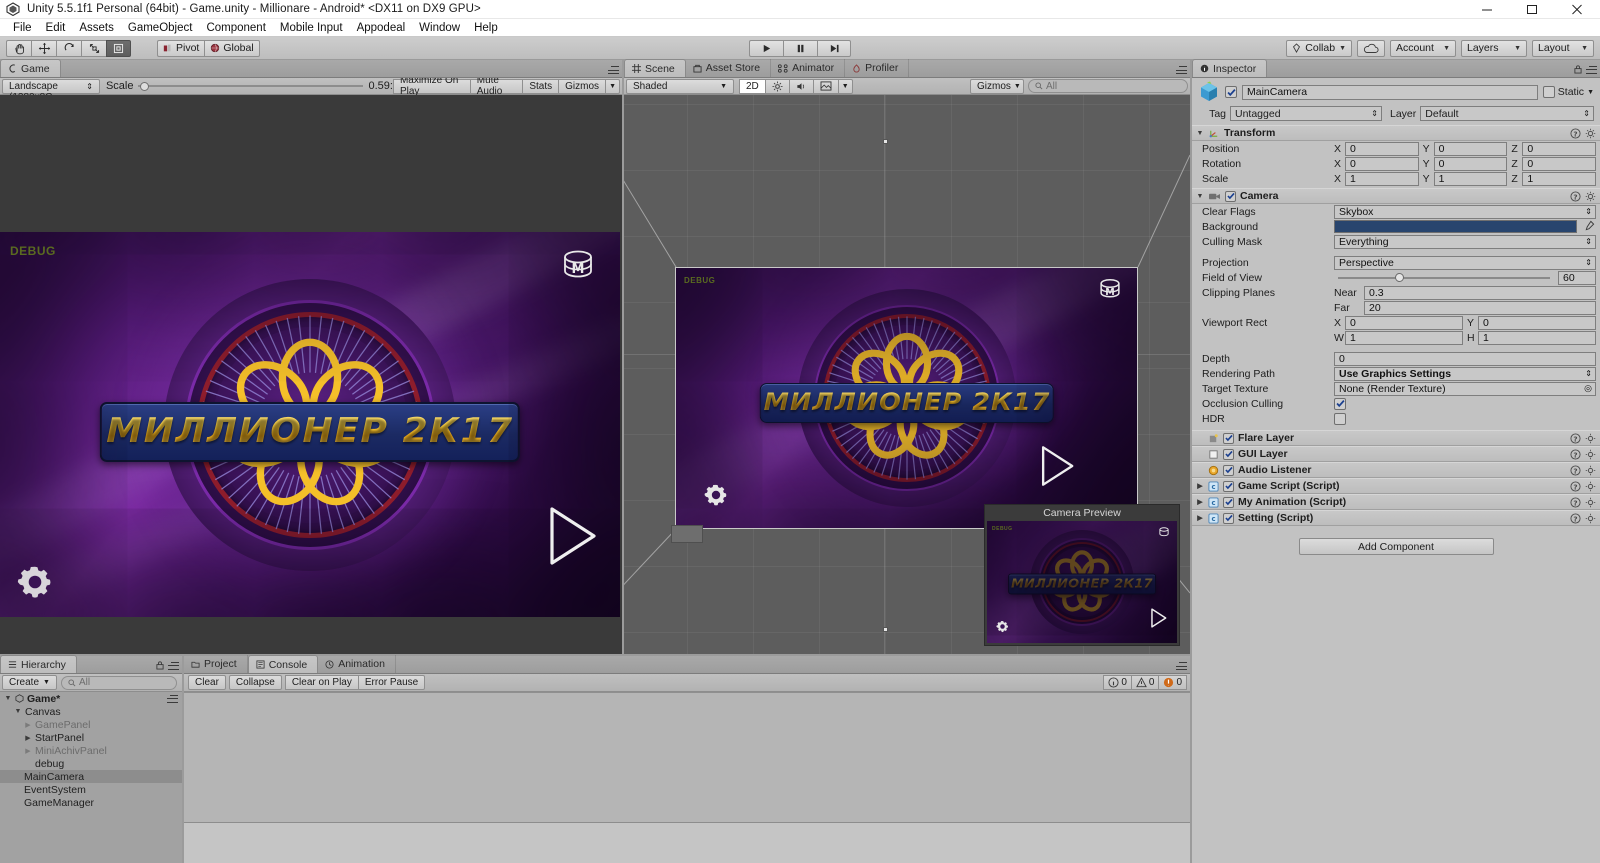 The height and width of the screenshot is (863, 1600). What do you see at coordinates (1376, 178) in the screenshot?
I see `scale-x: X1` at bounding box center [1376, 178].